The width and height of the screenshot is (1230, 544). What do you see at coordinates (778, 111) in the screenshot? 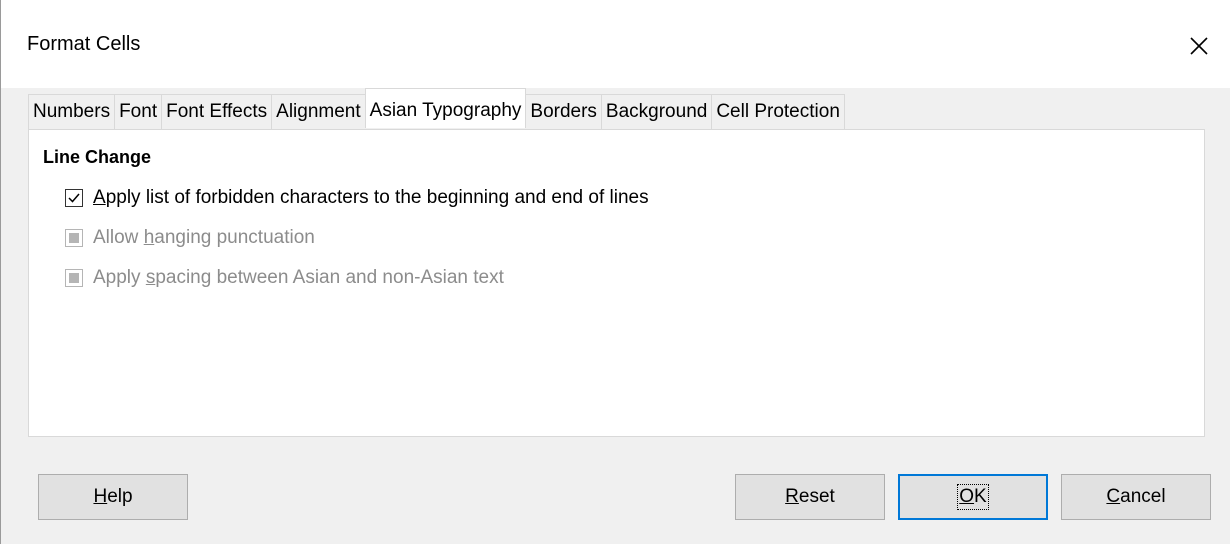
I see `tab-cell-protection: Cell Protection` at bounding box center [778, 111].